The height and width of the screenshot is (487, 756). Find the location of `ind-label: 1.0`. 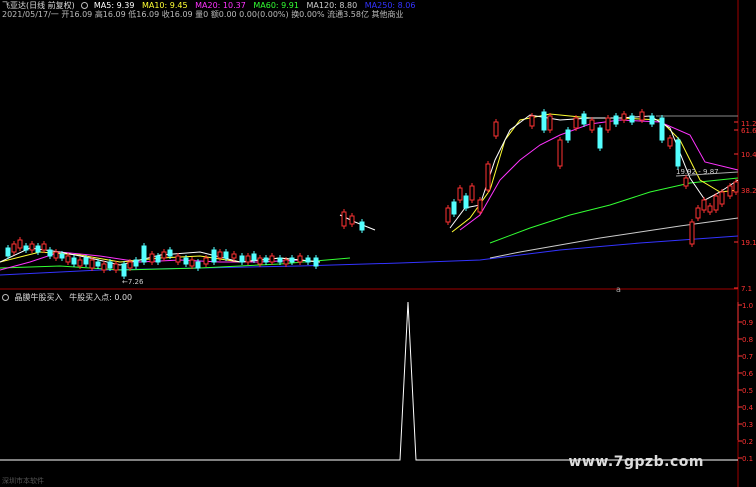

ind-label: 1.0 is located at coordinates (748, 306).